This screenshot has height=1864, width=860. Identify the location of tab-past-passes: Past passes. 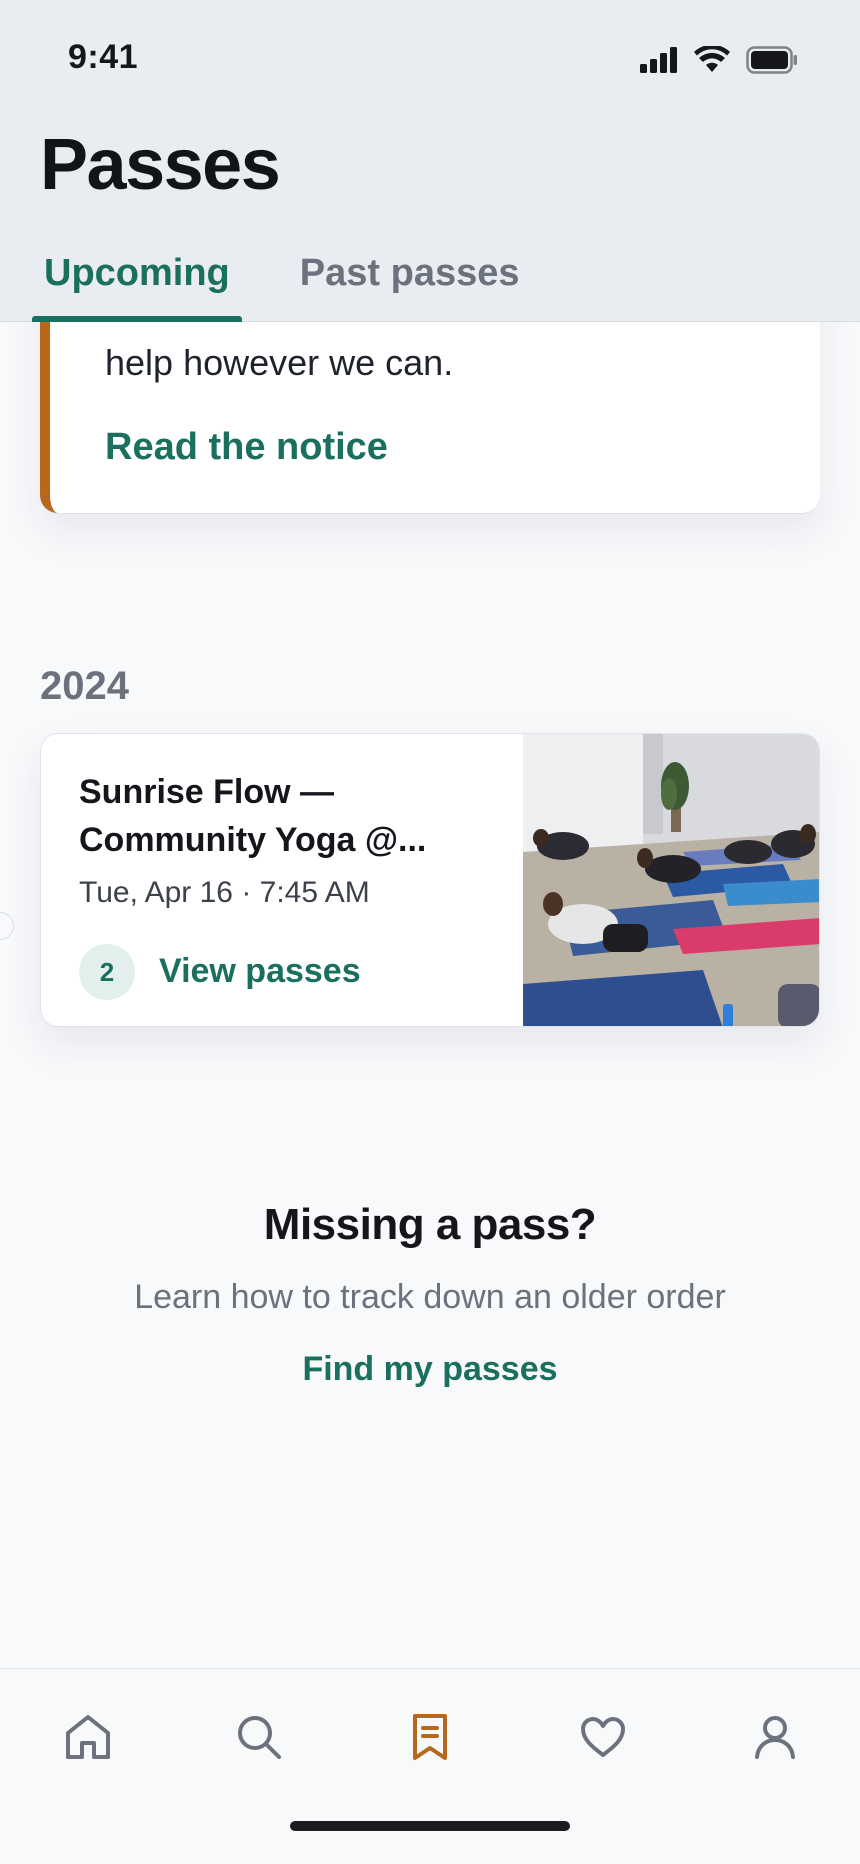
(410, 285).